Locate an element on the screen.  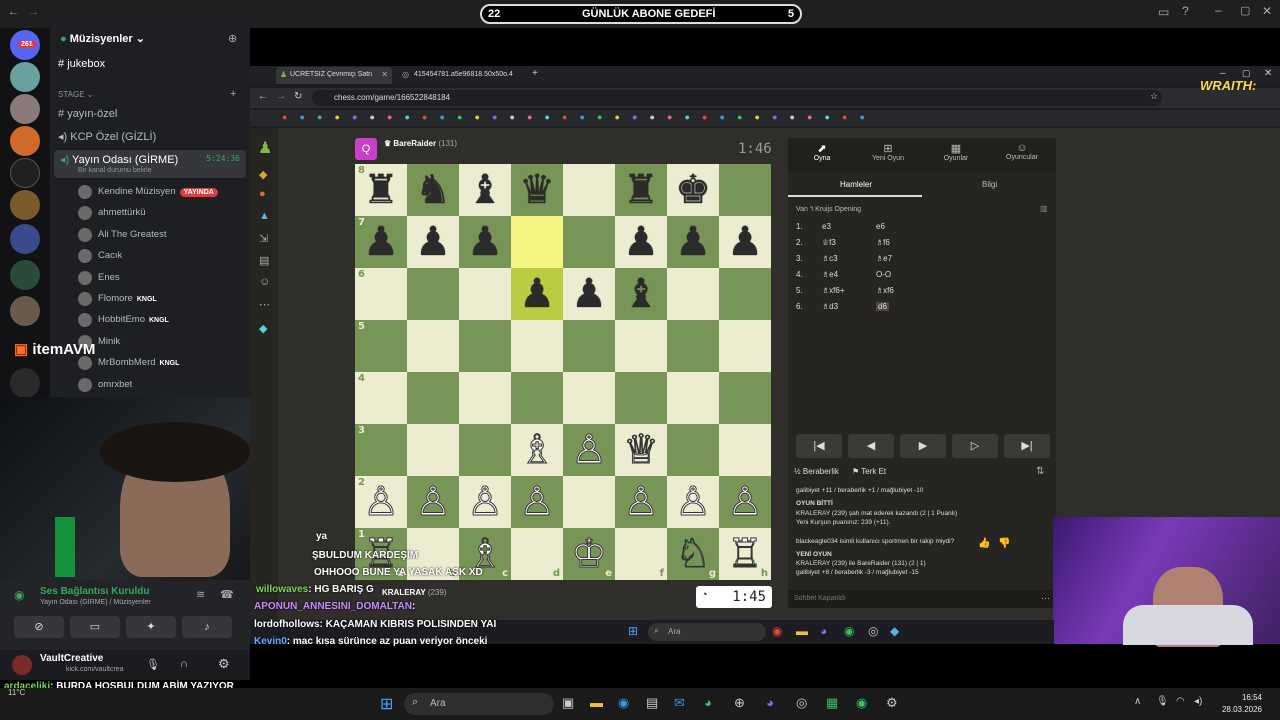
white-bishop-icon: ♗ is located at coordinates (537, 450).